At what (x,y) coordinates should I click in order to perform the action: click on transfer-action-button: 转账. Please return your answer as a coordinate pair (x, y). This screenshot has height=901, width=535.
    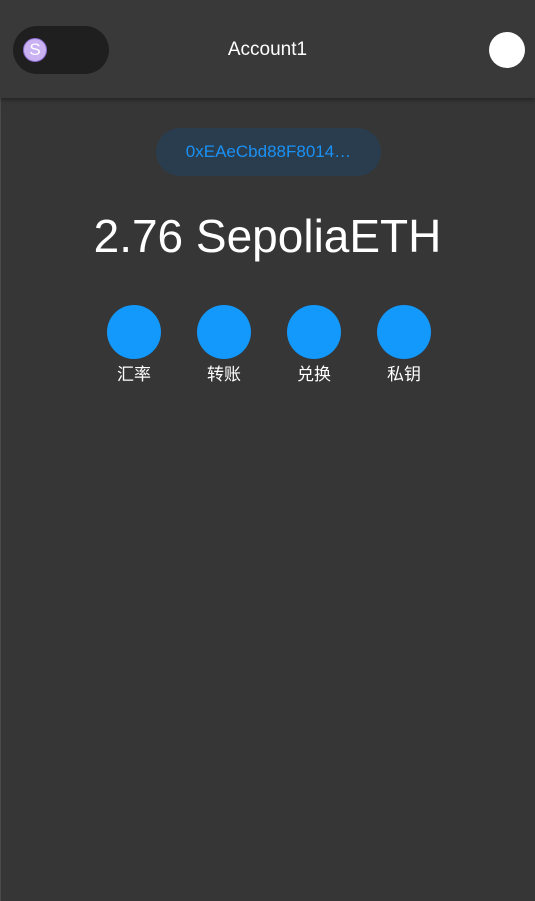
    Looking at the image, I should click on (224, 347).